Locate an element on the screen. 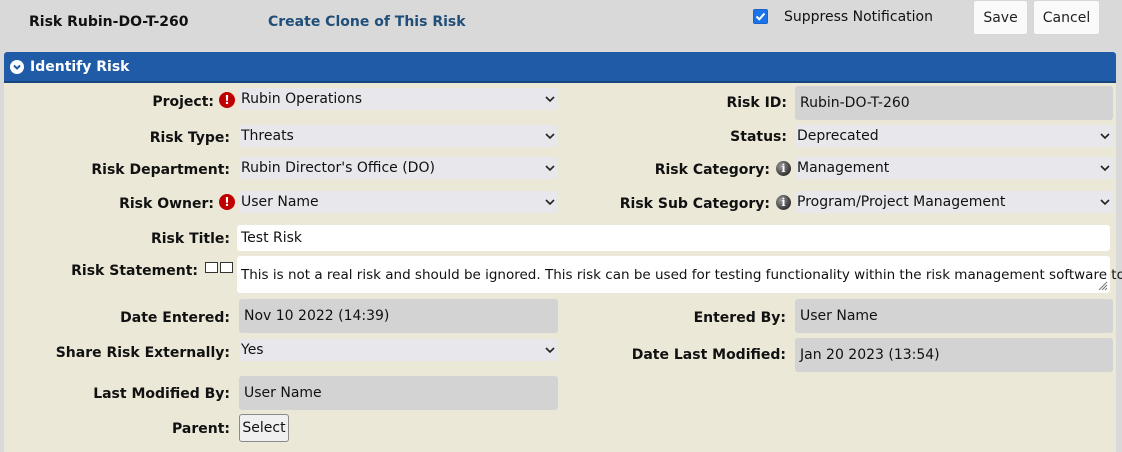 The width and height of the screenshot is (1122, 452). risk-type-select: Threats is located at coordinates (398, 136).